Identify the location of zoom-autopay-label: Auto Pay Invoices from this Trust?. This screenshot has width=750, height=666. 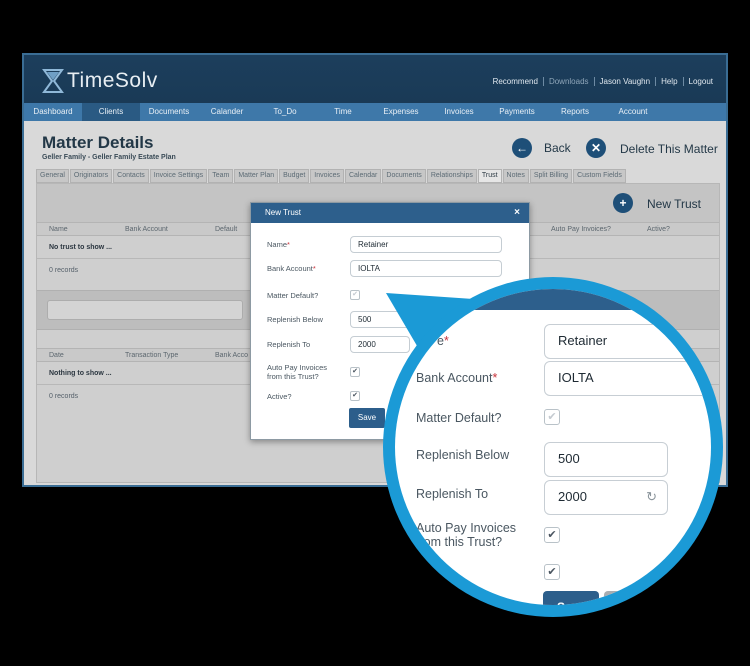
(466, 535).